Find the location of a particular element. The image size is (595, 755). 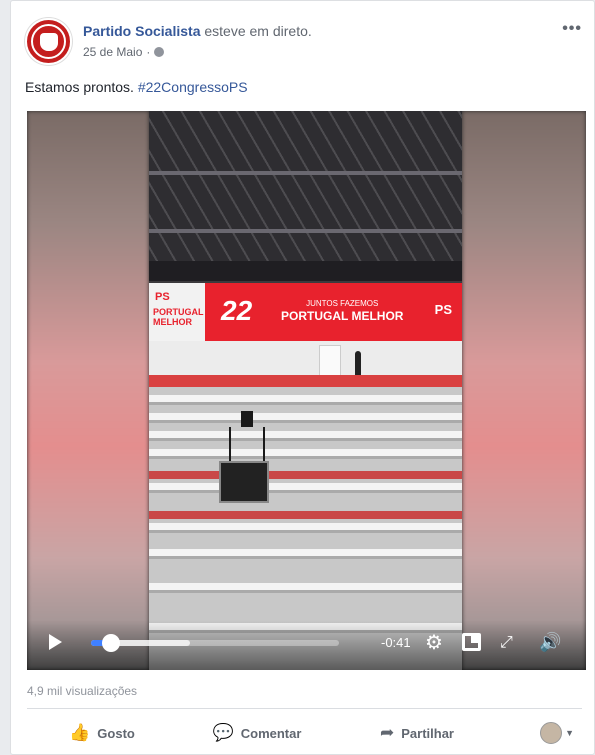

thumbs-up-icon: 👍 is located at coordinates (80, 732).